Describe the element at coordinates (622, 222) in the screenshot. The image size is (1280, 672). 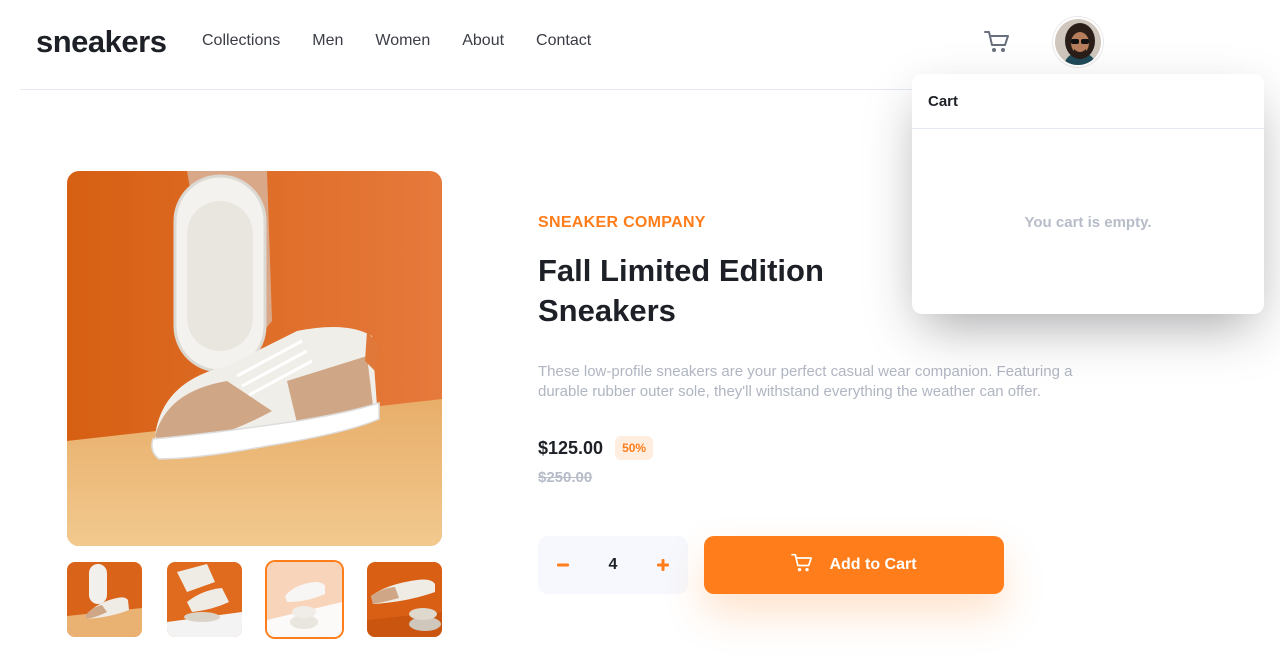
I see `brand-name: SNEAKER COMPANY` at that location.